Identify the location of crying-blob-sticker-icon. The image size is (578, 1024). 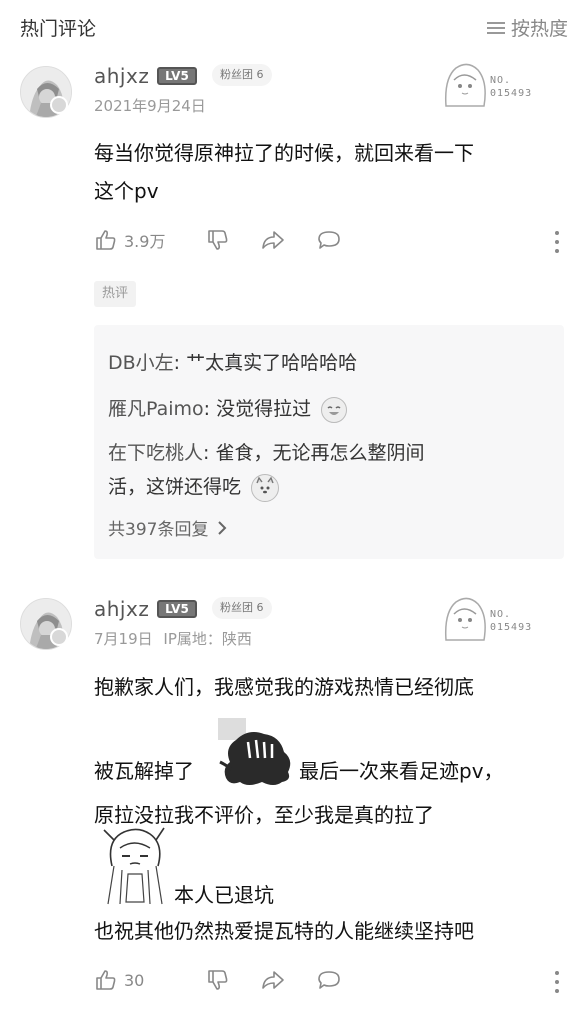
(257, 754).